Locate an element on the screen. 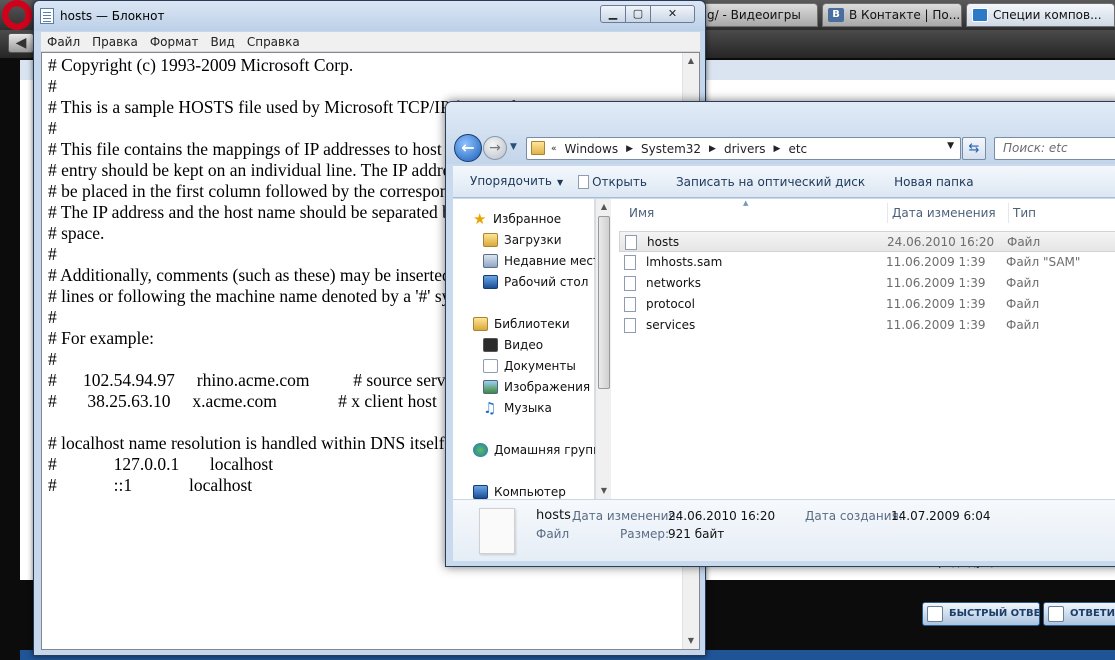  address-bar: « Windows ▶ System32 ▶ drivers ▶ etc ▼ is located at coordinates (743, 148).